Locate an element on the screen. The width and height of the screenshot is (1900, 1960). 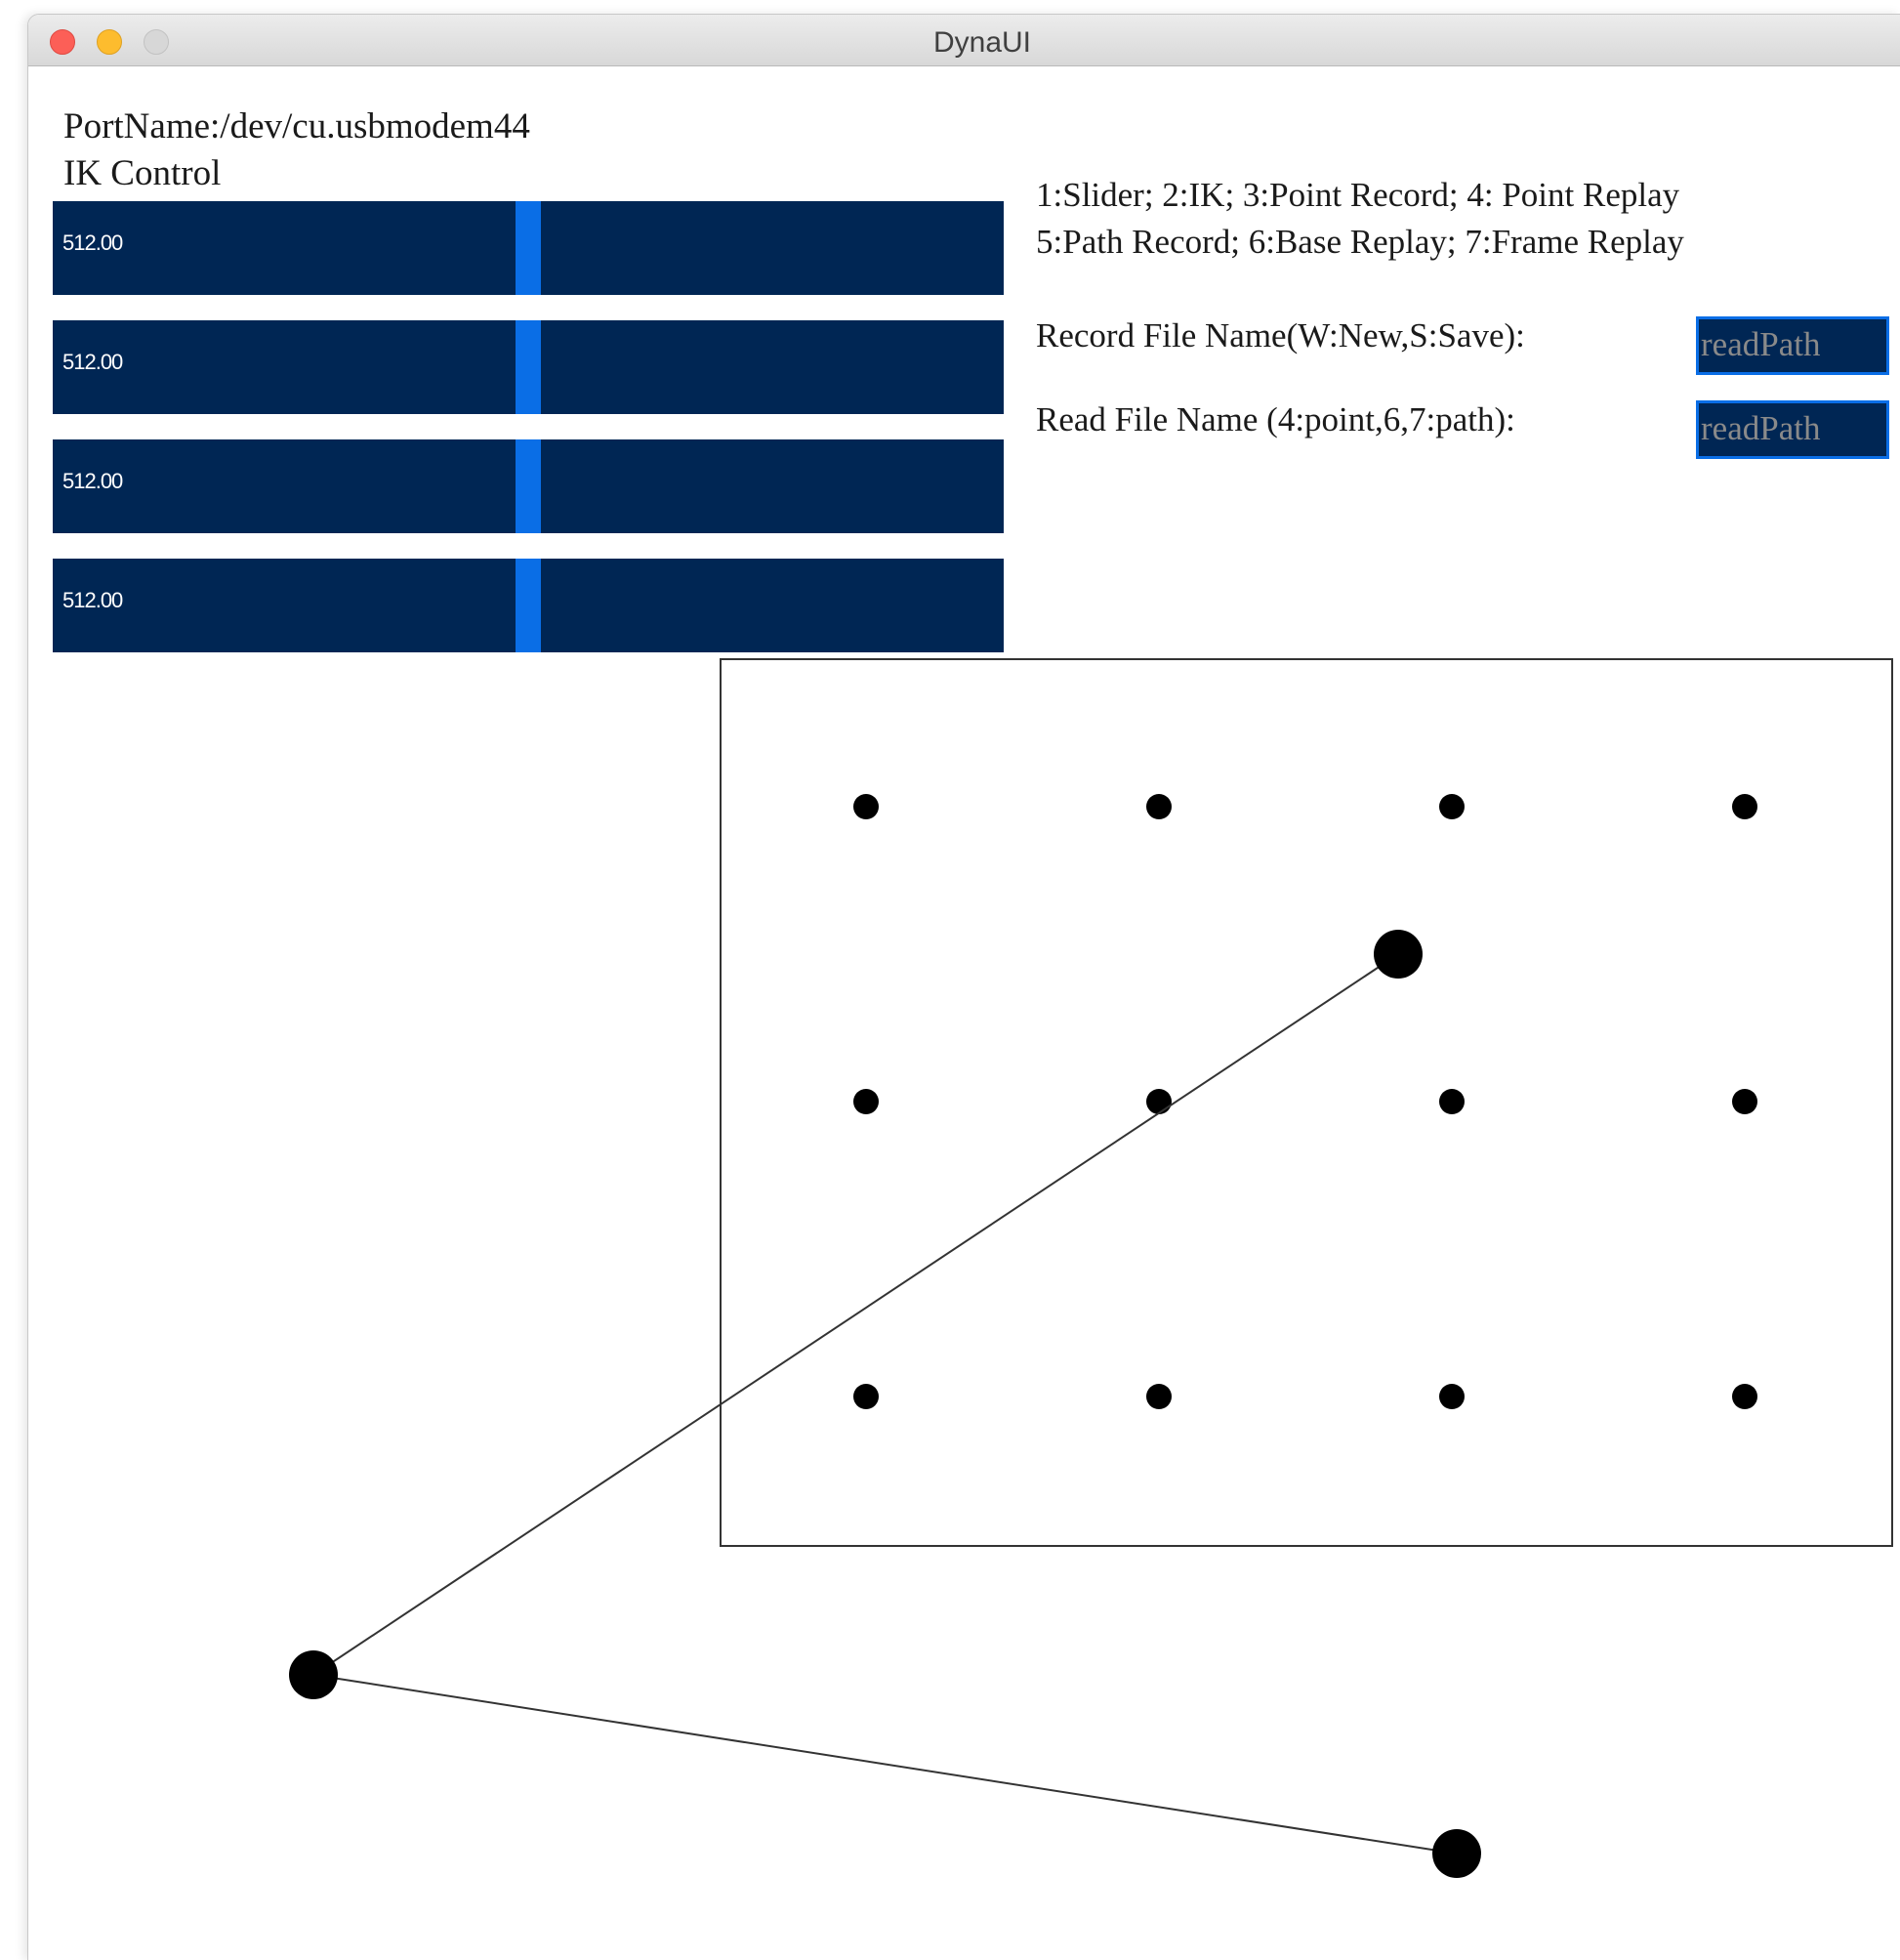
target-point-grid is located at coordinates (1305, 1101).